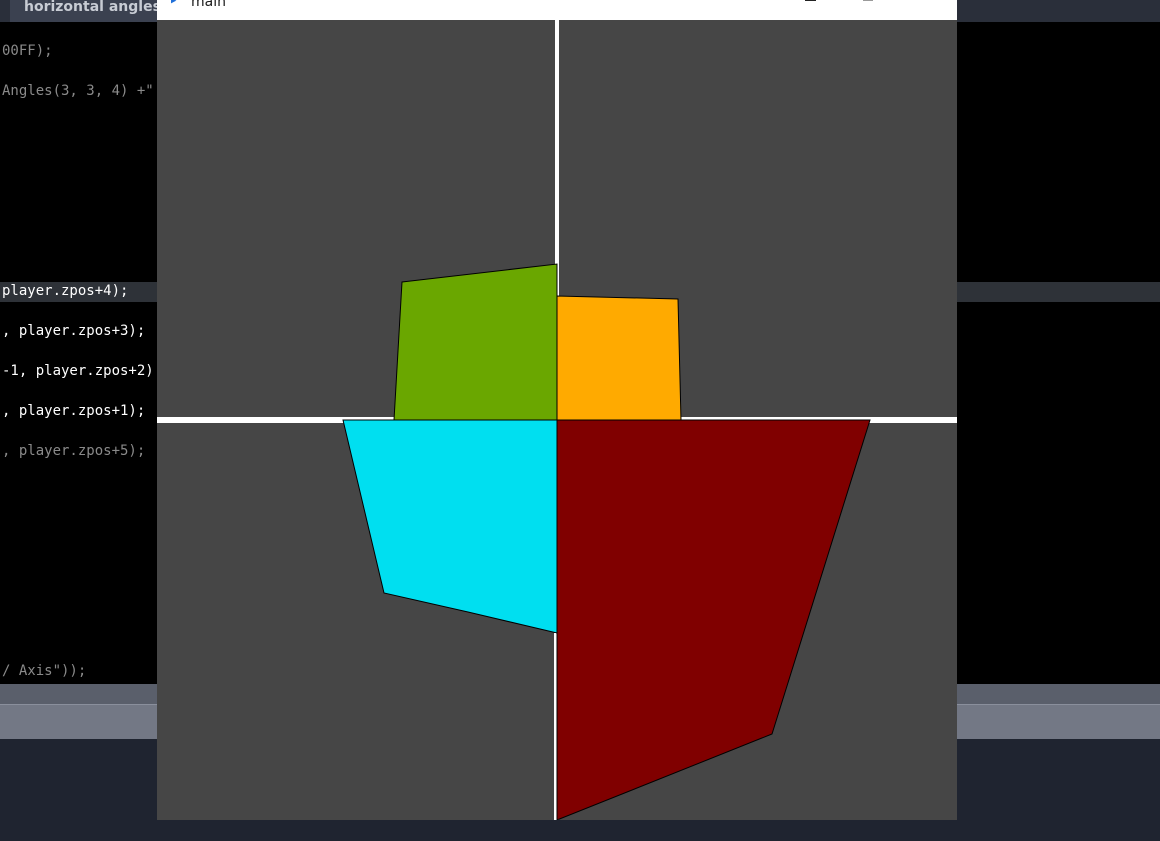 This screenshot has height=841, width=1160. Describe the element at coordinates (619, 358) in the screenshot. I see `orange-face` at that location.